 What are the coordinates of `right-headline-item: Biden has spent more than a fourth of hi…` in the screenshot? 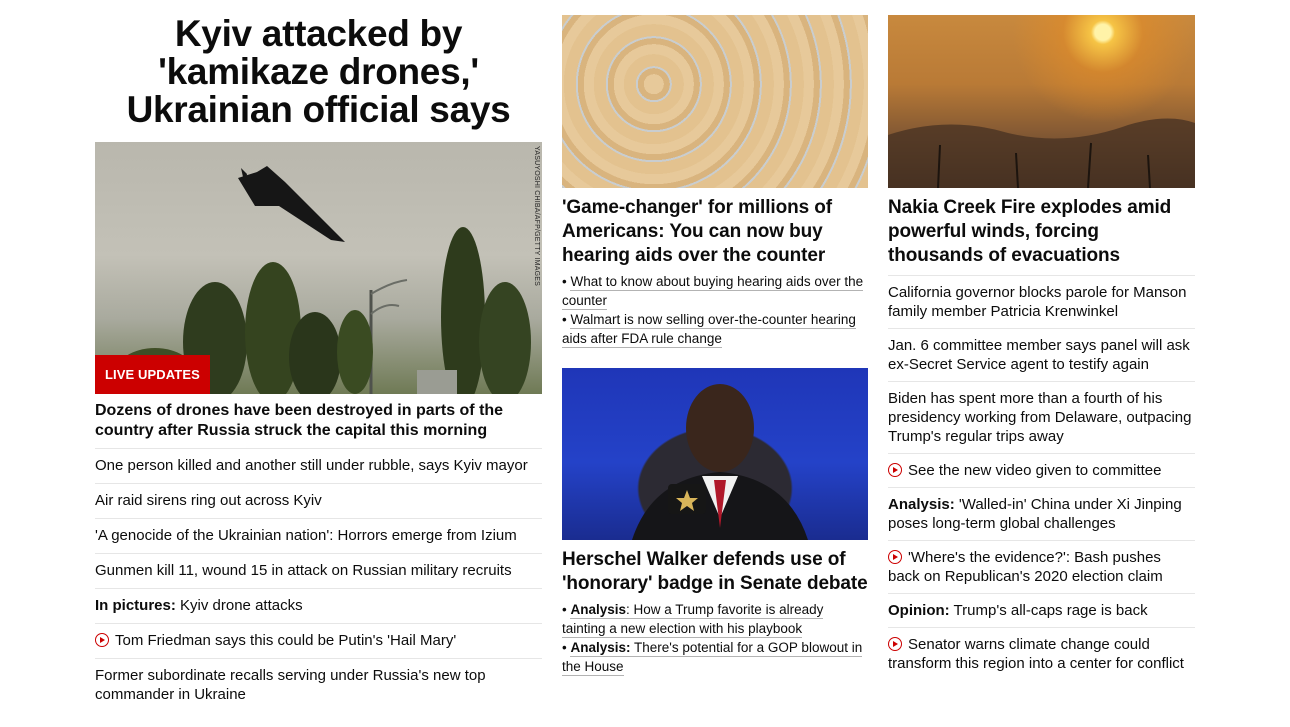 It's located at (1041, 417).